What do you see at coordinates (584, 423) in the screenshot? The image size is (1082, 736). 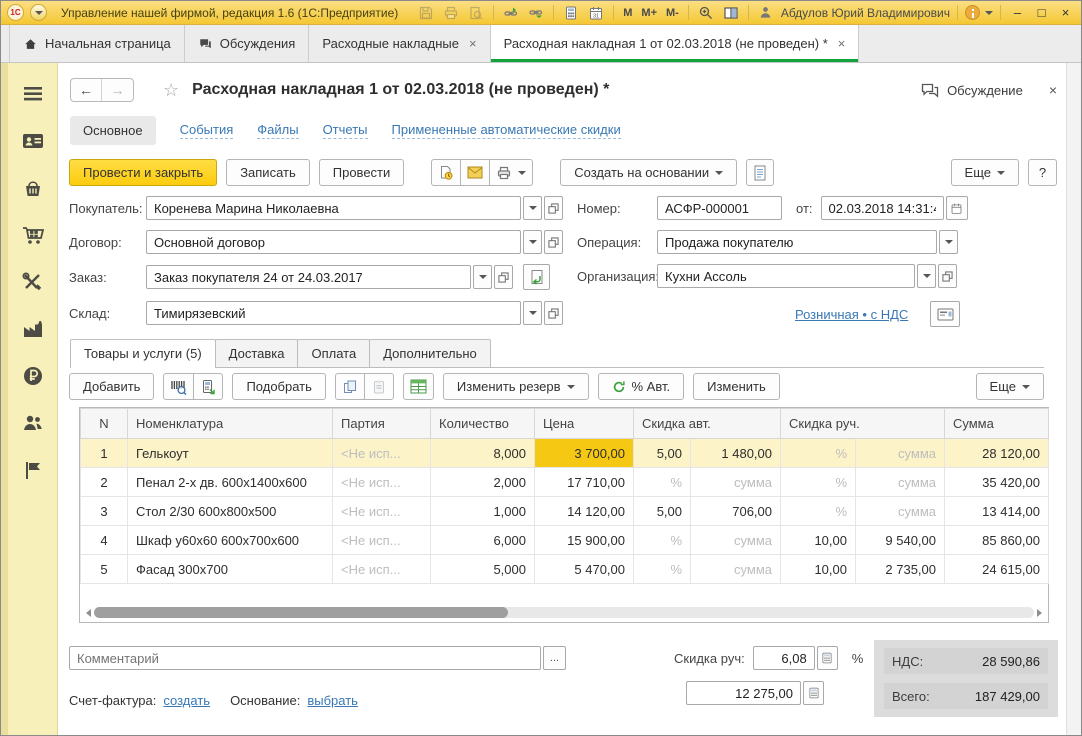 I see `col-header-price: Цена` at bounding box center [584, 423].